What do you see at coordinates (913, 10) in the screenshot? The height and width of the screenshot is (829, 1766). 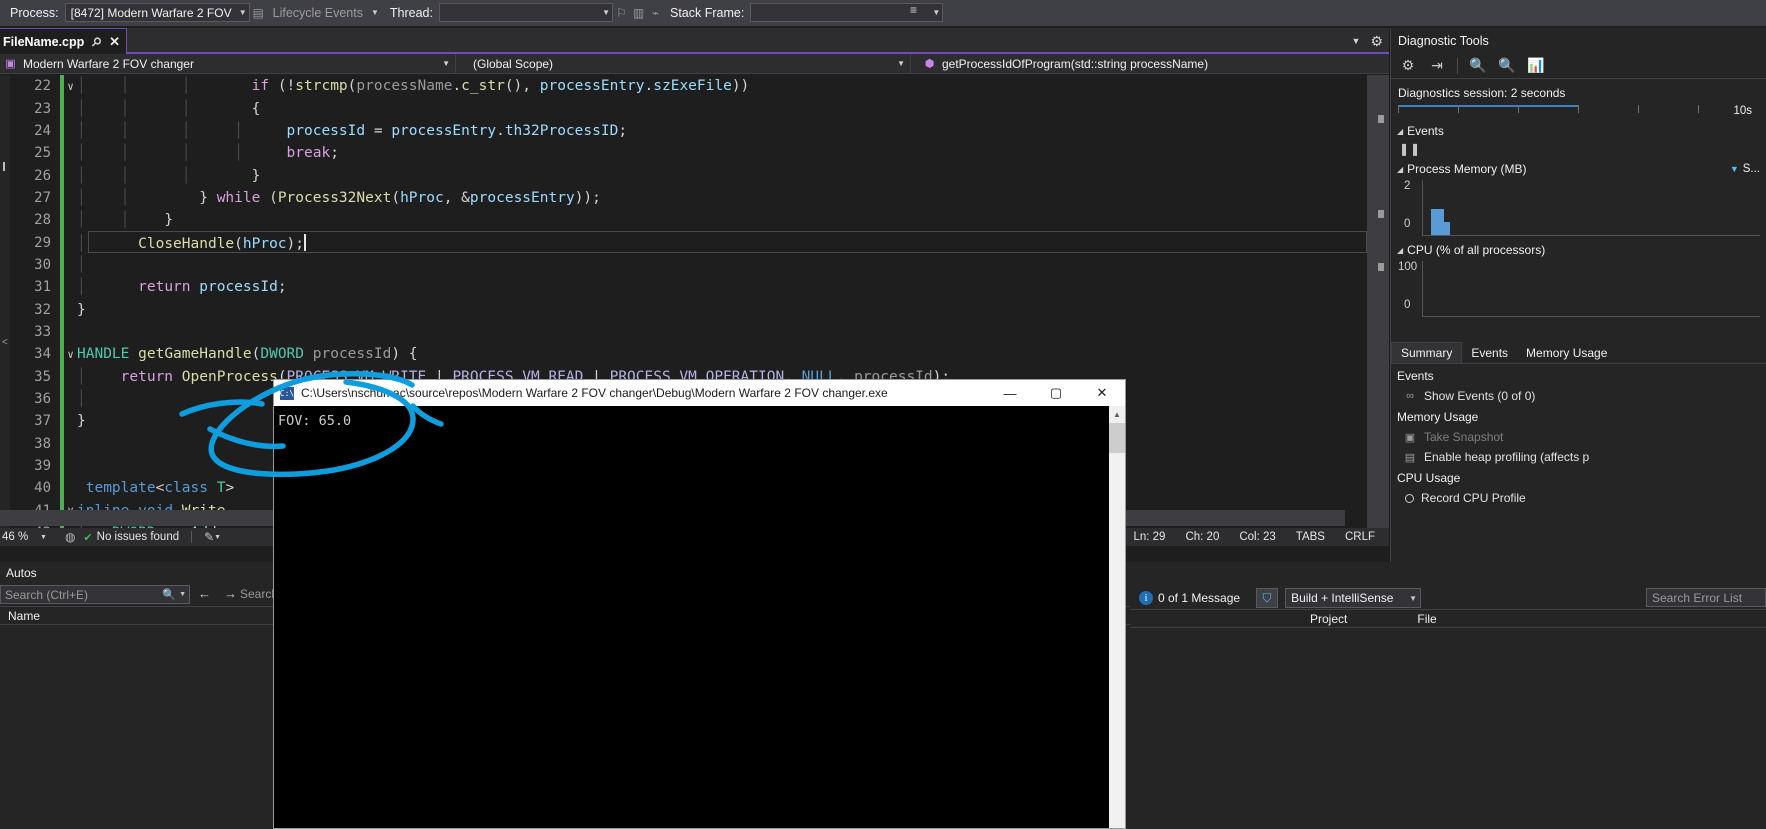 I see `toolbar-overflow-button: ≡` at bounding box center [913, 10].